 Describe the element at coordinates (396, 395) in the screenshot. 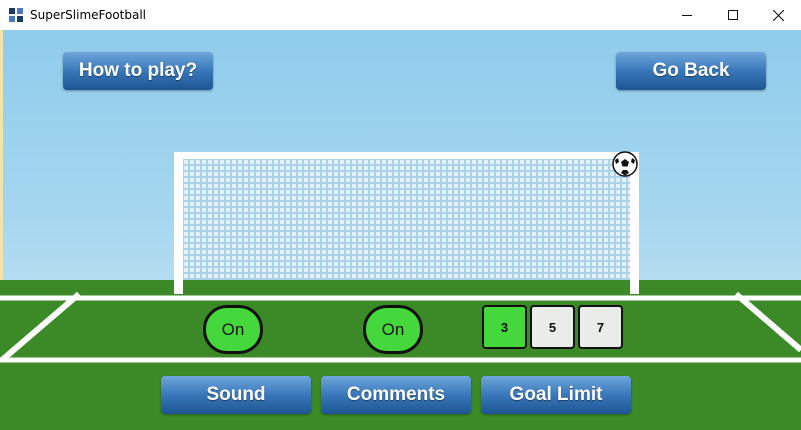

I see `comments-button: Comments` at that location.